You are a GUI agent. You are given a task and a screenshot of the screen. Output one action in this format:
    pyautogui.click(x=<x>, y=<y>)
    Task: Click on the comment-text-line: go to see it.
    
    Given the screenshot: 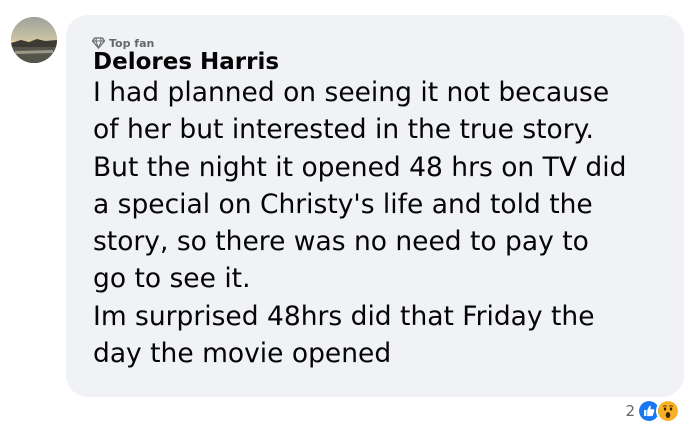 What is the action you would take?
    pyautogui.click(x=172, y=279)
    